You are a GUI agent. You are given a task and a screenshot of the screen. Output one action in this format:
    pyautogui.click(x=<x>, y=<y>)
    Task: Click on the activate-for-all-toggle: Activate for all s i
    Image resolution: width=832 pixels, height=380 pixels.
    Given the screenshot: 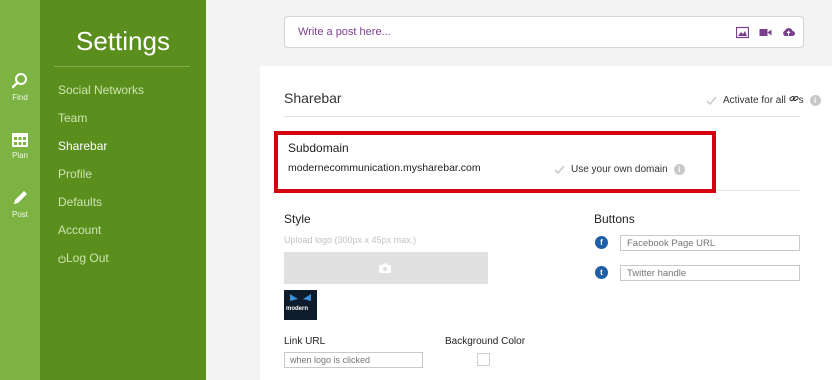 What is the action you would take?
    pyautogui.click(x=763, y=100)
    